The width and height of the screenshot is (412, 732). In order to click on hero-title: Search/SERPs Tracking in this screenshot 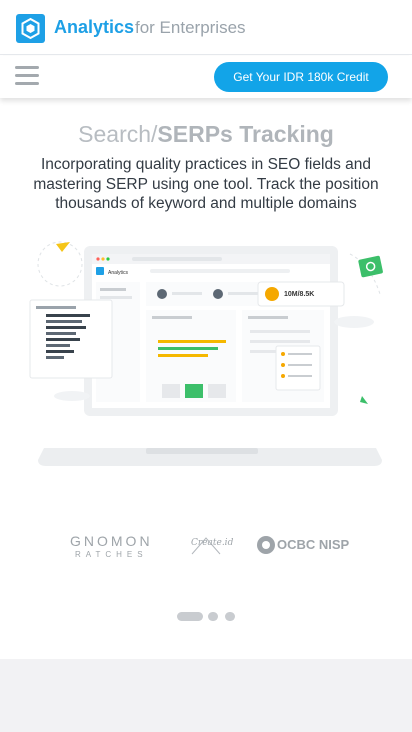, I will do `click(206, 134)`.